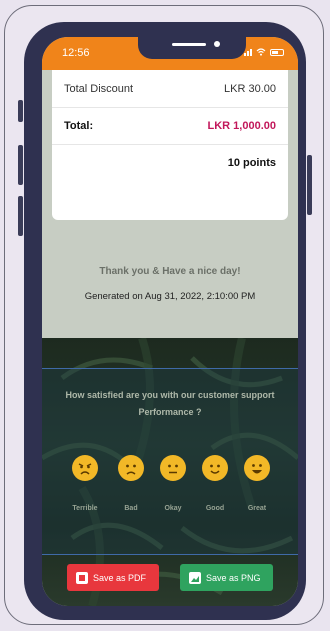 This screenshot has height=631, width=330. Describe the element at coordinates (76, 53) in the screenshot. I see `status-time: 12:56` at that location.